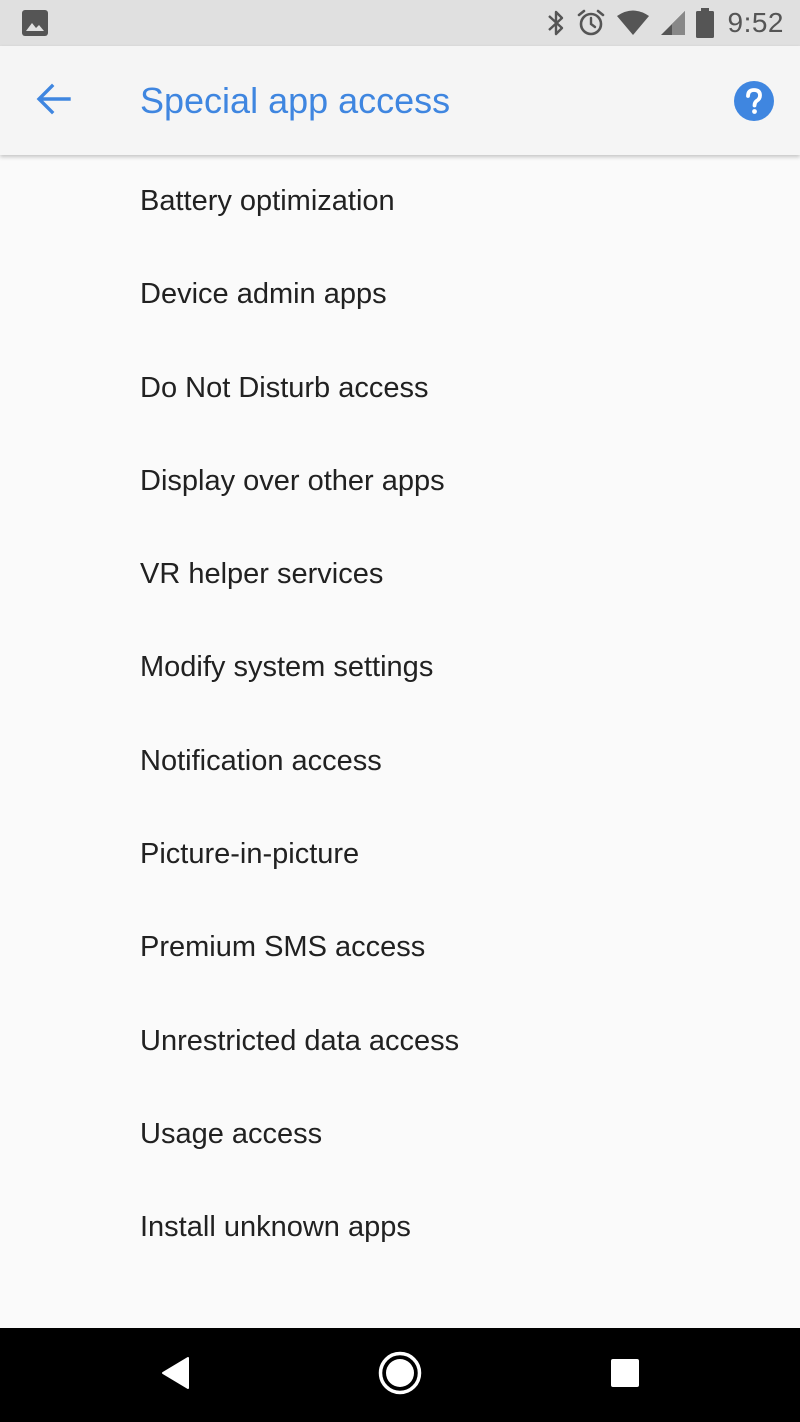 This screenshot has height=1422, width=800. Describe the element at coordinates (284, 387) in the screenshot. I see `list-item-label: Do Not Disturb access` at that location.